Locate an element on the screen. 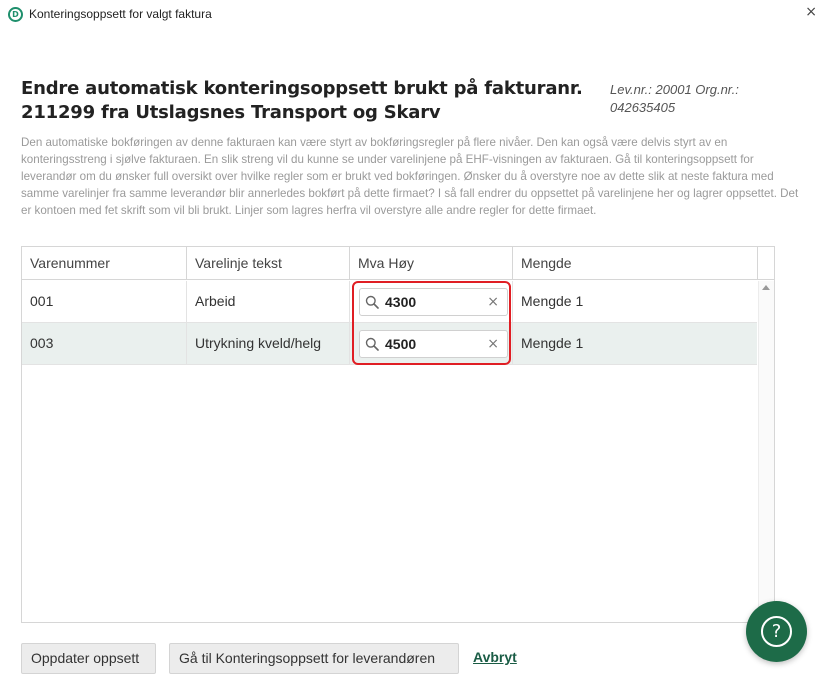 Image resolution: width=825 pixels, height=680 pixels. column-header-spacer is located at coordinates (766, 263).